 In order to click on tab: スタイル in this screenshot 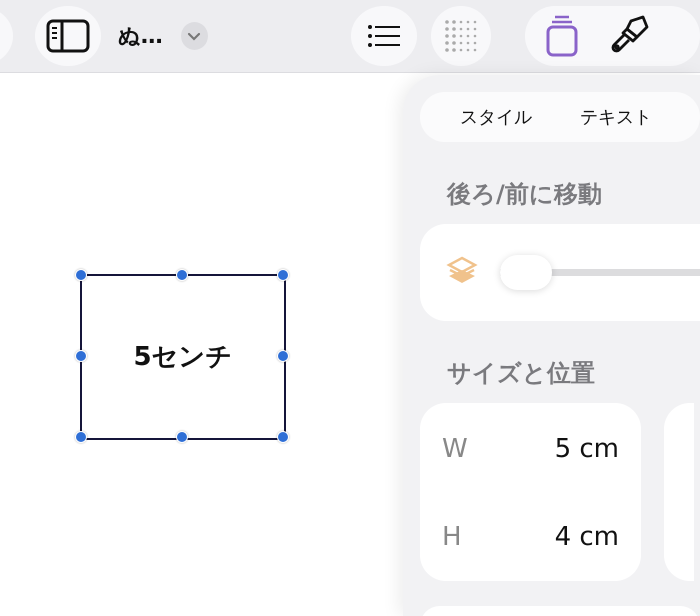, I will do `click(520, 117)`.